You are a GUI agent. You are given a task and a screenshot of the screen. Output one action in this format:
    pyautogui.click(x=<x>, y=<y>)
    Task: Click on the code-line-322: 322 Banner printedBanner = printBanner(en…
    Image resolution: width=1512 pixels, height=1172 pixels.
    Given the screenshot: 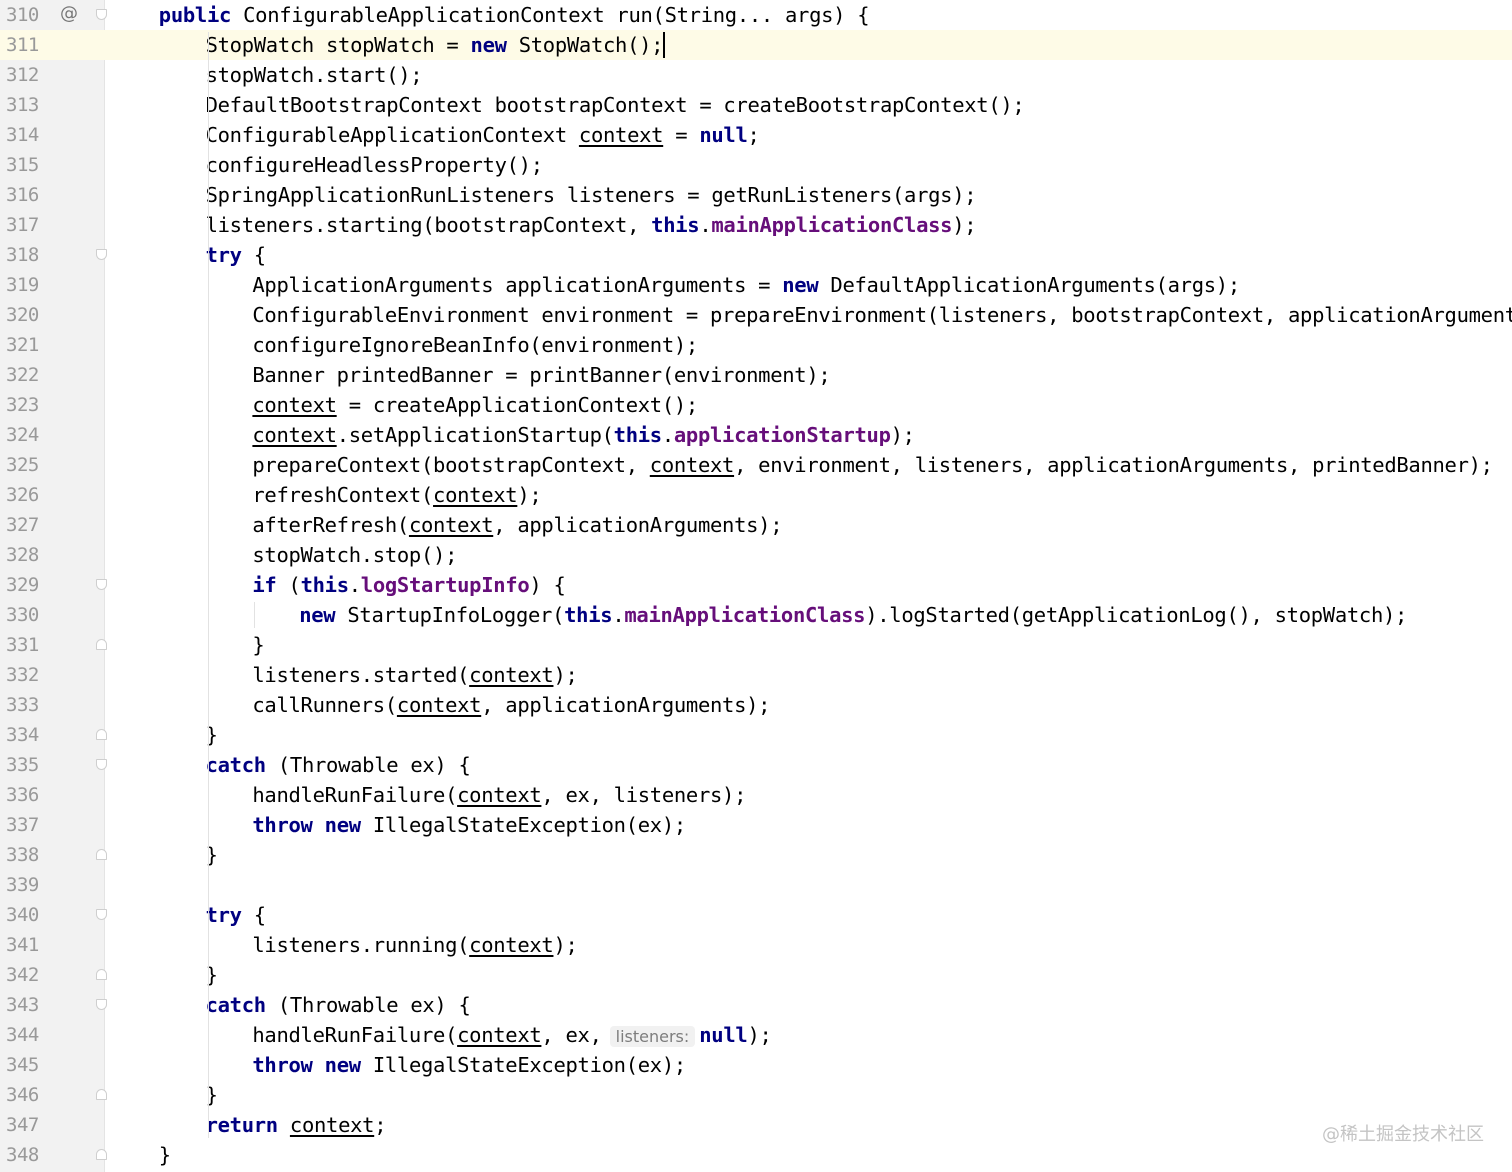 What is the action you would take?
    pyautogui.click(x=756, y=375)
    